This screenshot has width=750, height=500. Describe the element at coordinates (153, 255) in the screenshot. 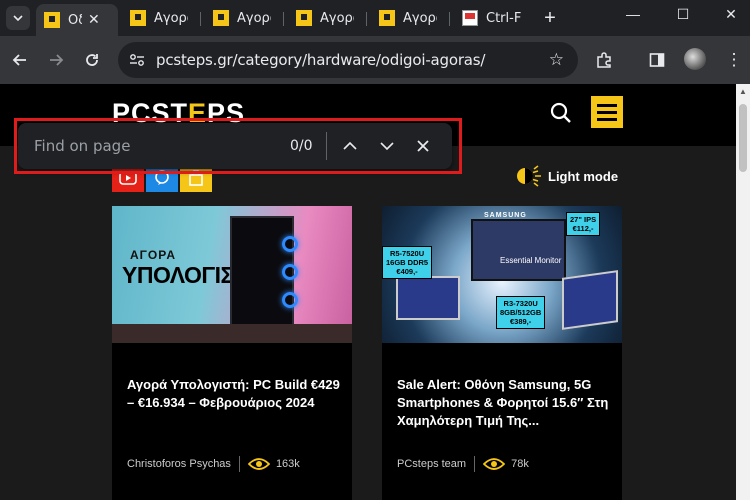

I see `thumbnail-text: ΑΓΟΡΑ` at that location.